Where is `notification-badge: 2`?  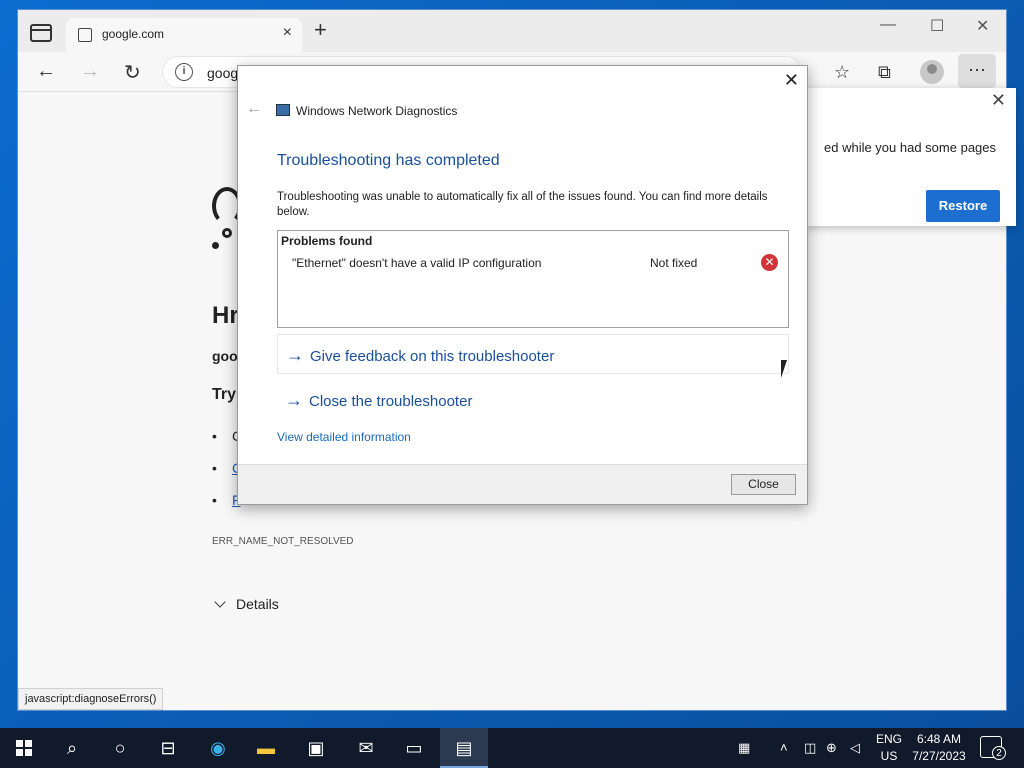 notification-badge: 2 is located at coordinates (999, 753).